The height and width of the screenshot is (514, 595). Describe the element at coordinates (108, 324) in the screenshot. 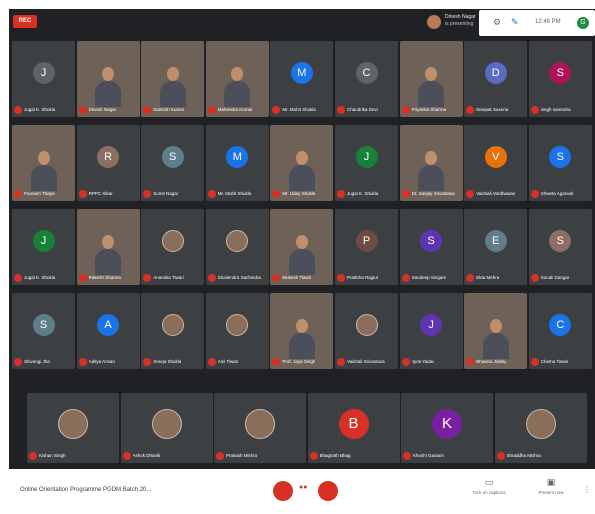

I see `participant-avatar: A` at that location.